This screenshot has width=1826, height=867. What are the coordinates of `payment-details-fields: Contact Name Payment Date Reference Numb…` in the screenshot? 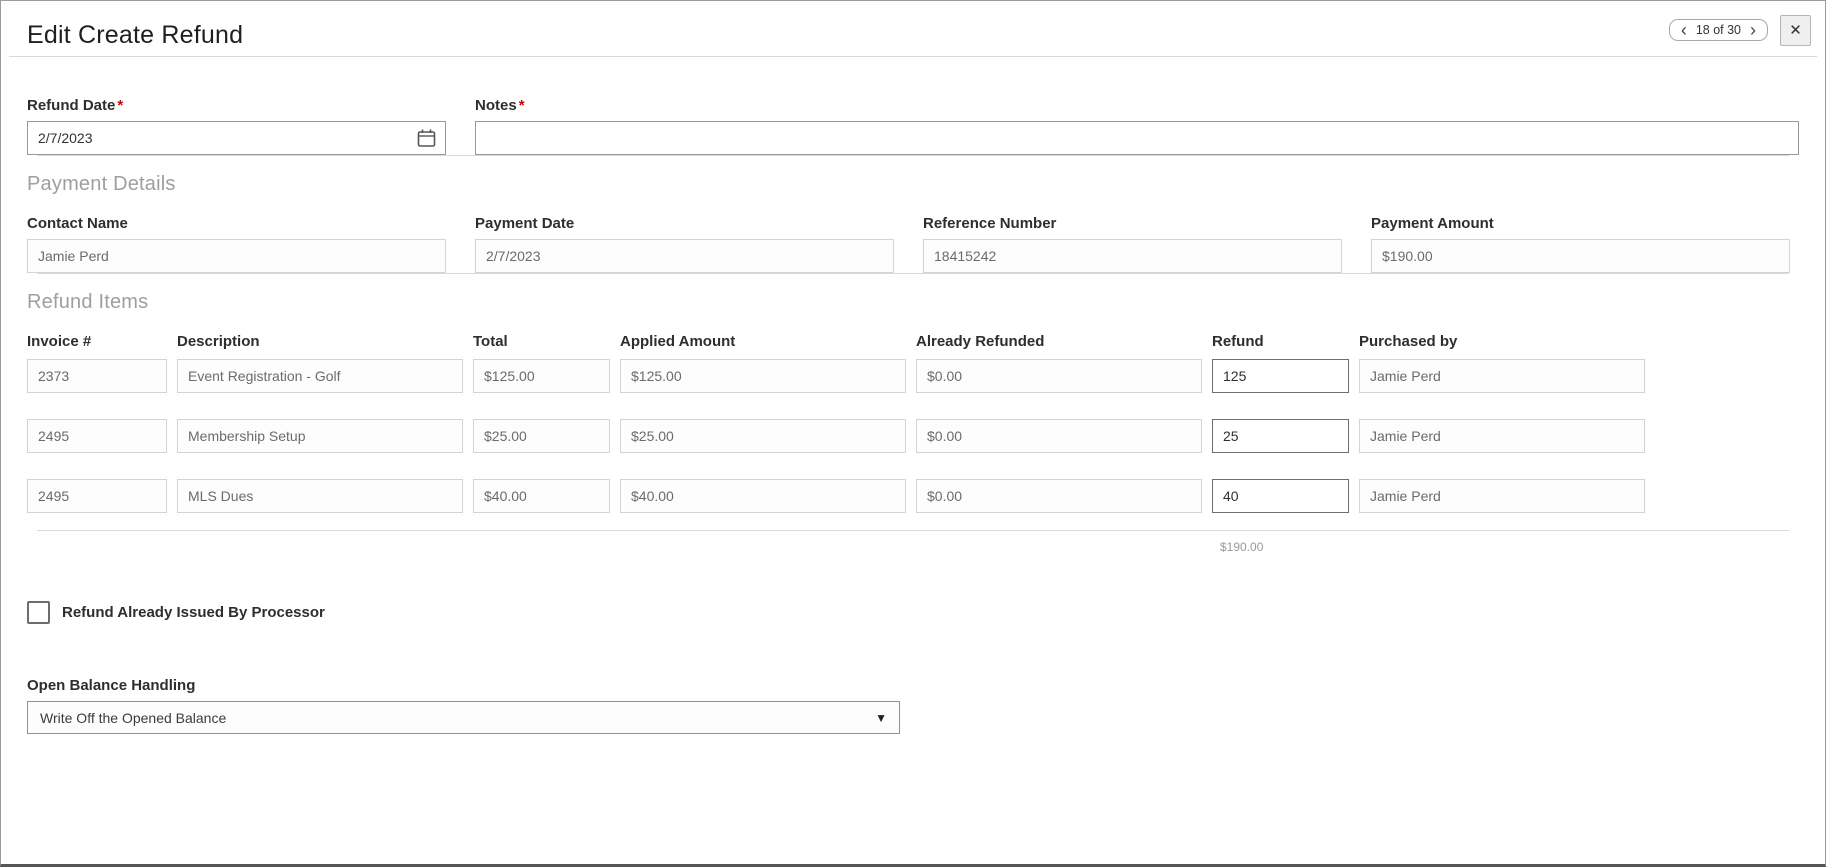 It's located at (913, 244).